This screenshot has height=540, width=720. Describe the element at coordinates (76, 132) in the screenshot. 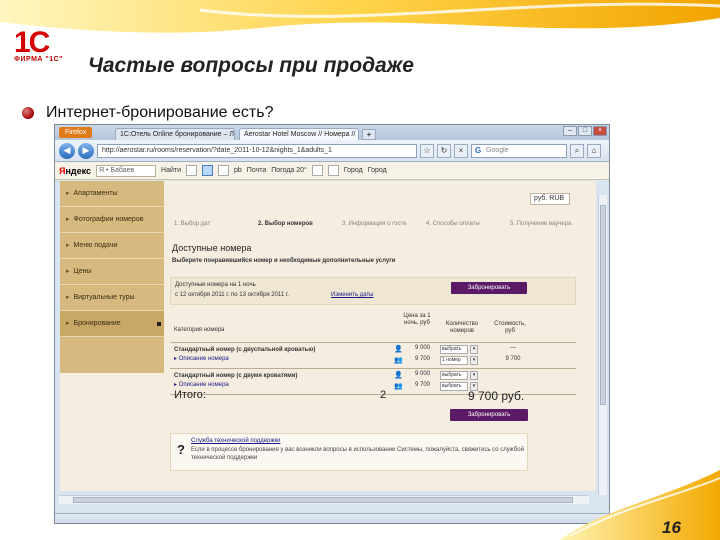

I see `firefox-menu-button: Firefox` at that location.